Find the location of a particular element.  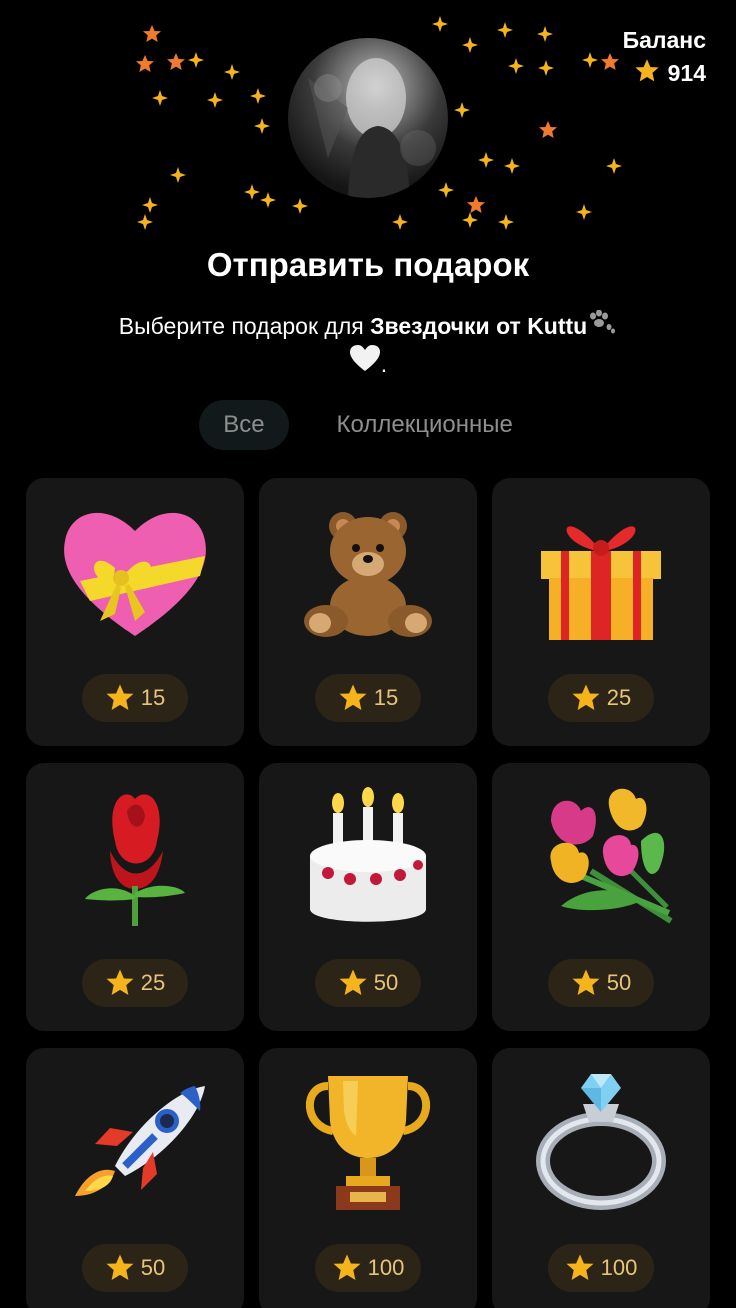

gift-card-teddy-bear: 15 is located at coordinates (368, 612).